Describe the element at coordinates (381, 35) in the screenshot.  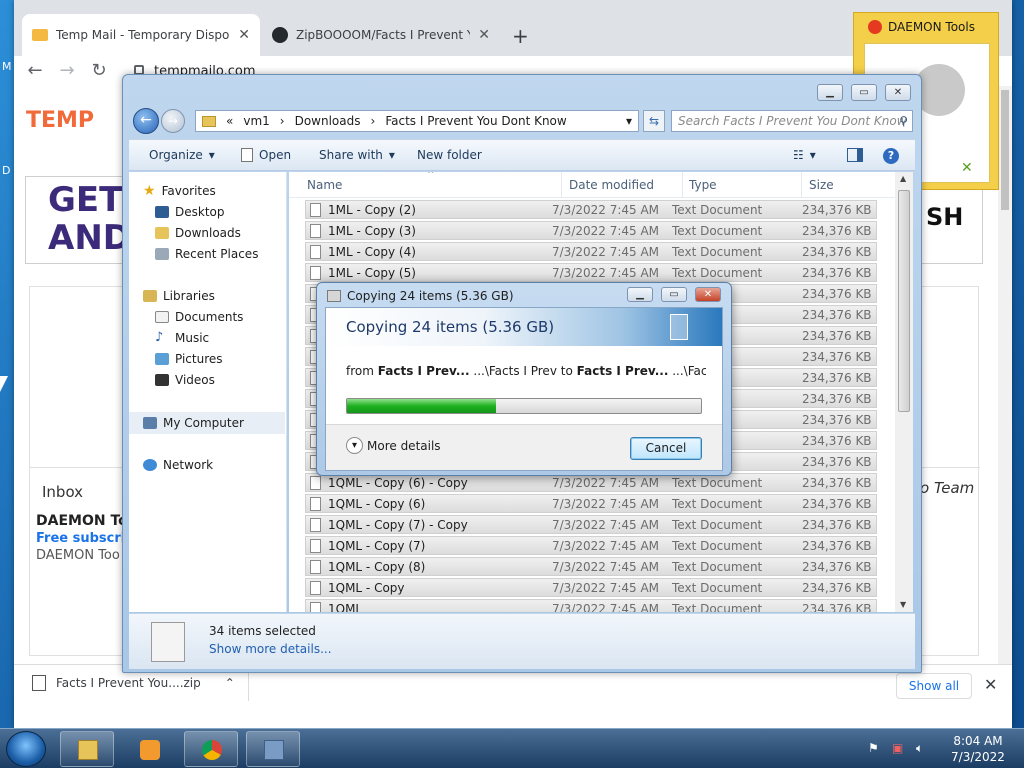
I see `tab-github: ZipBOOOOM/Facts I Prevent You ✕` at that location.